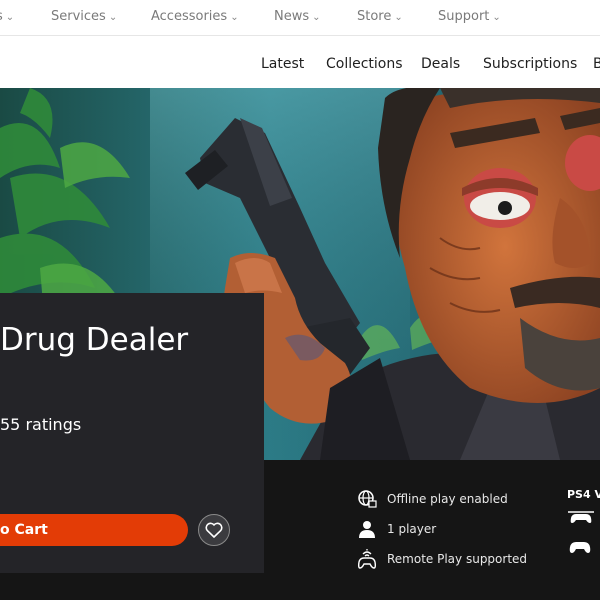 The image size is (600, 600). I want to click on top-nav-item-support: Support ⌄, so click(469, 16).